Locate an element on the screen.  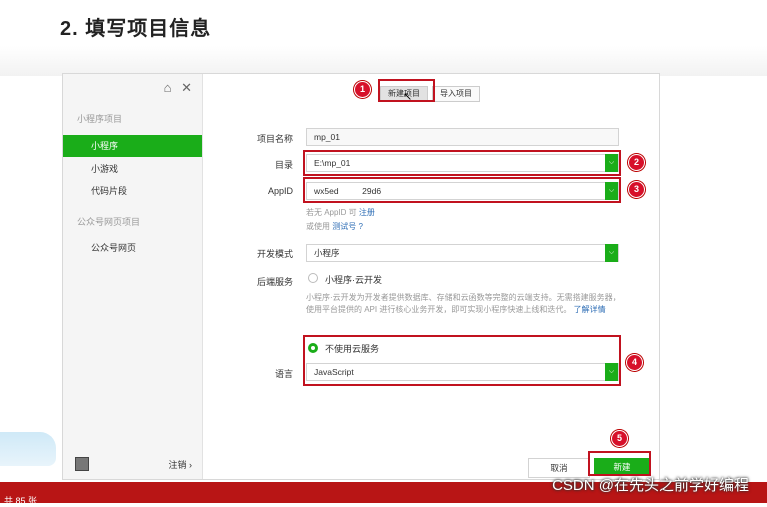
home-icon: ⌂ is located at coordinates (168, 87).